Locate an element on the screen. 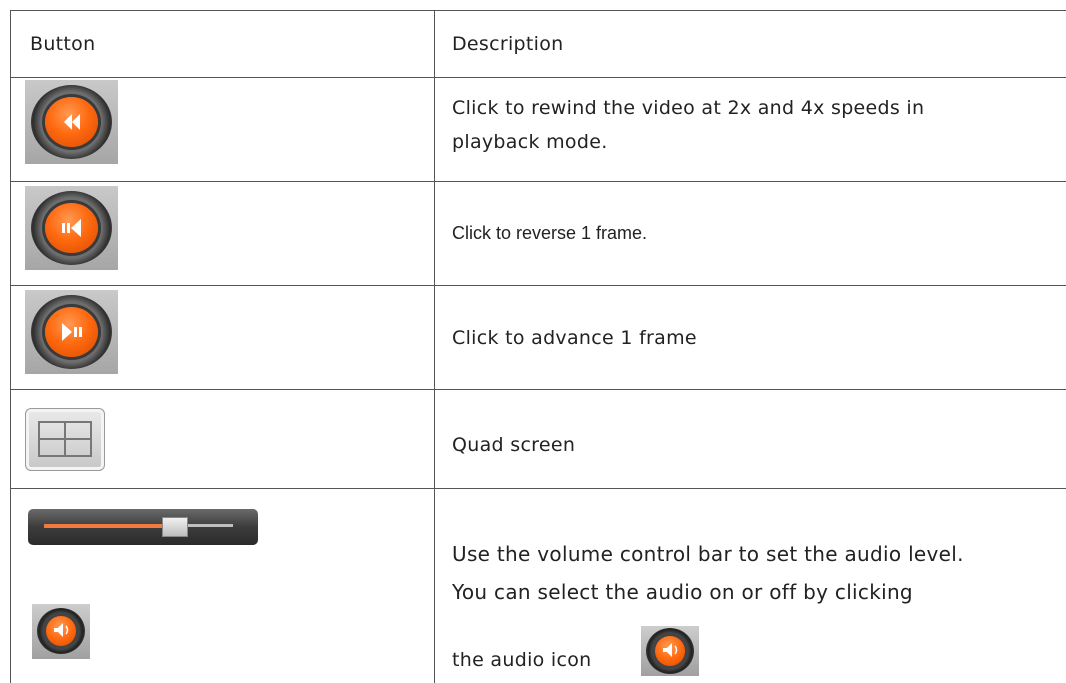 This screenshot has width=1066, height=683. volume-thumb is located at coordinates (175, 527).